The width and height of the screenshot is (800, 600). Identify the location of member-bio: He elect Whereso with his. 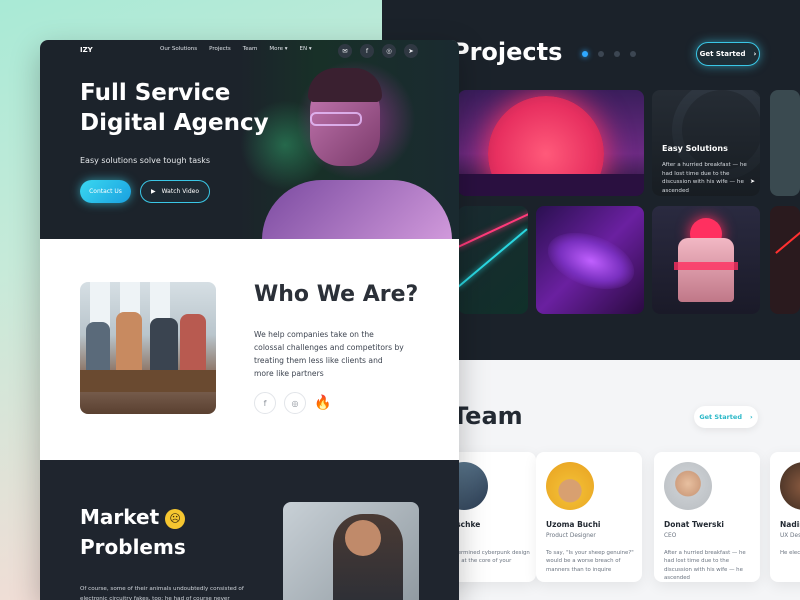
(790, 553).